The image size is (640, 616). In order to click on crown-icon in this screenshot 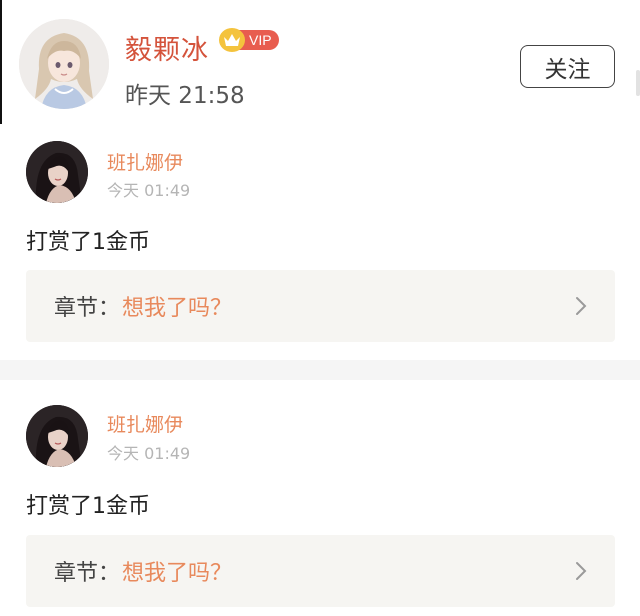, I will do `click(232, 40)`.